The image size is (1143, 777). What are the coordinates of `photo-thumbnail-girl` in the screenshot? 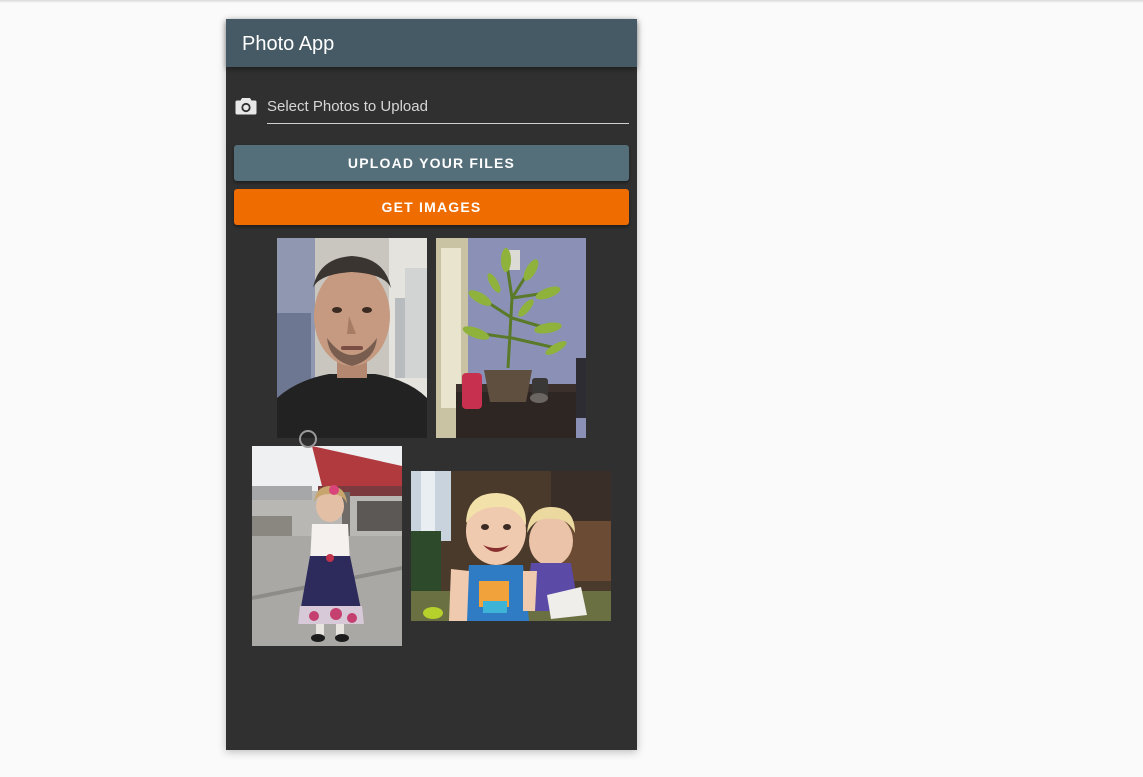 It's located at (327, 546).